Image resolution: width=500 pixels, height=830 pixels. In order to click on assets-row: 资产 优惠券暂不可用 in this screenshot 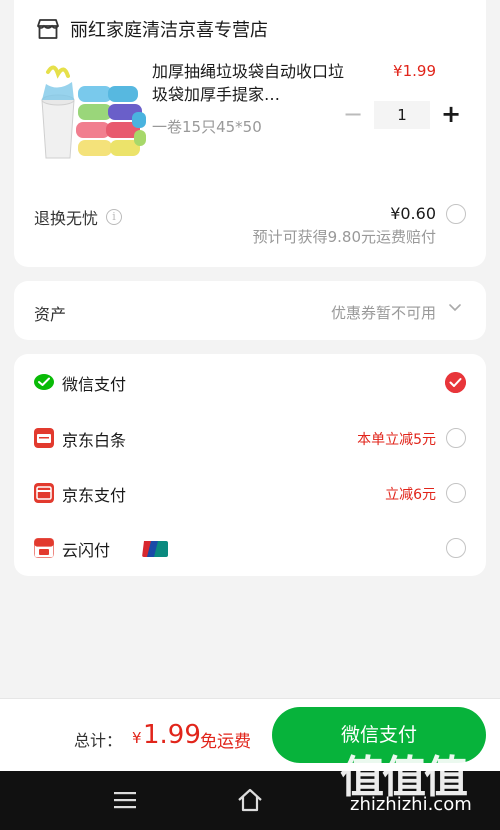, I will do `click(250, 310)`.